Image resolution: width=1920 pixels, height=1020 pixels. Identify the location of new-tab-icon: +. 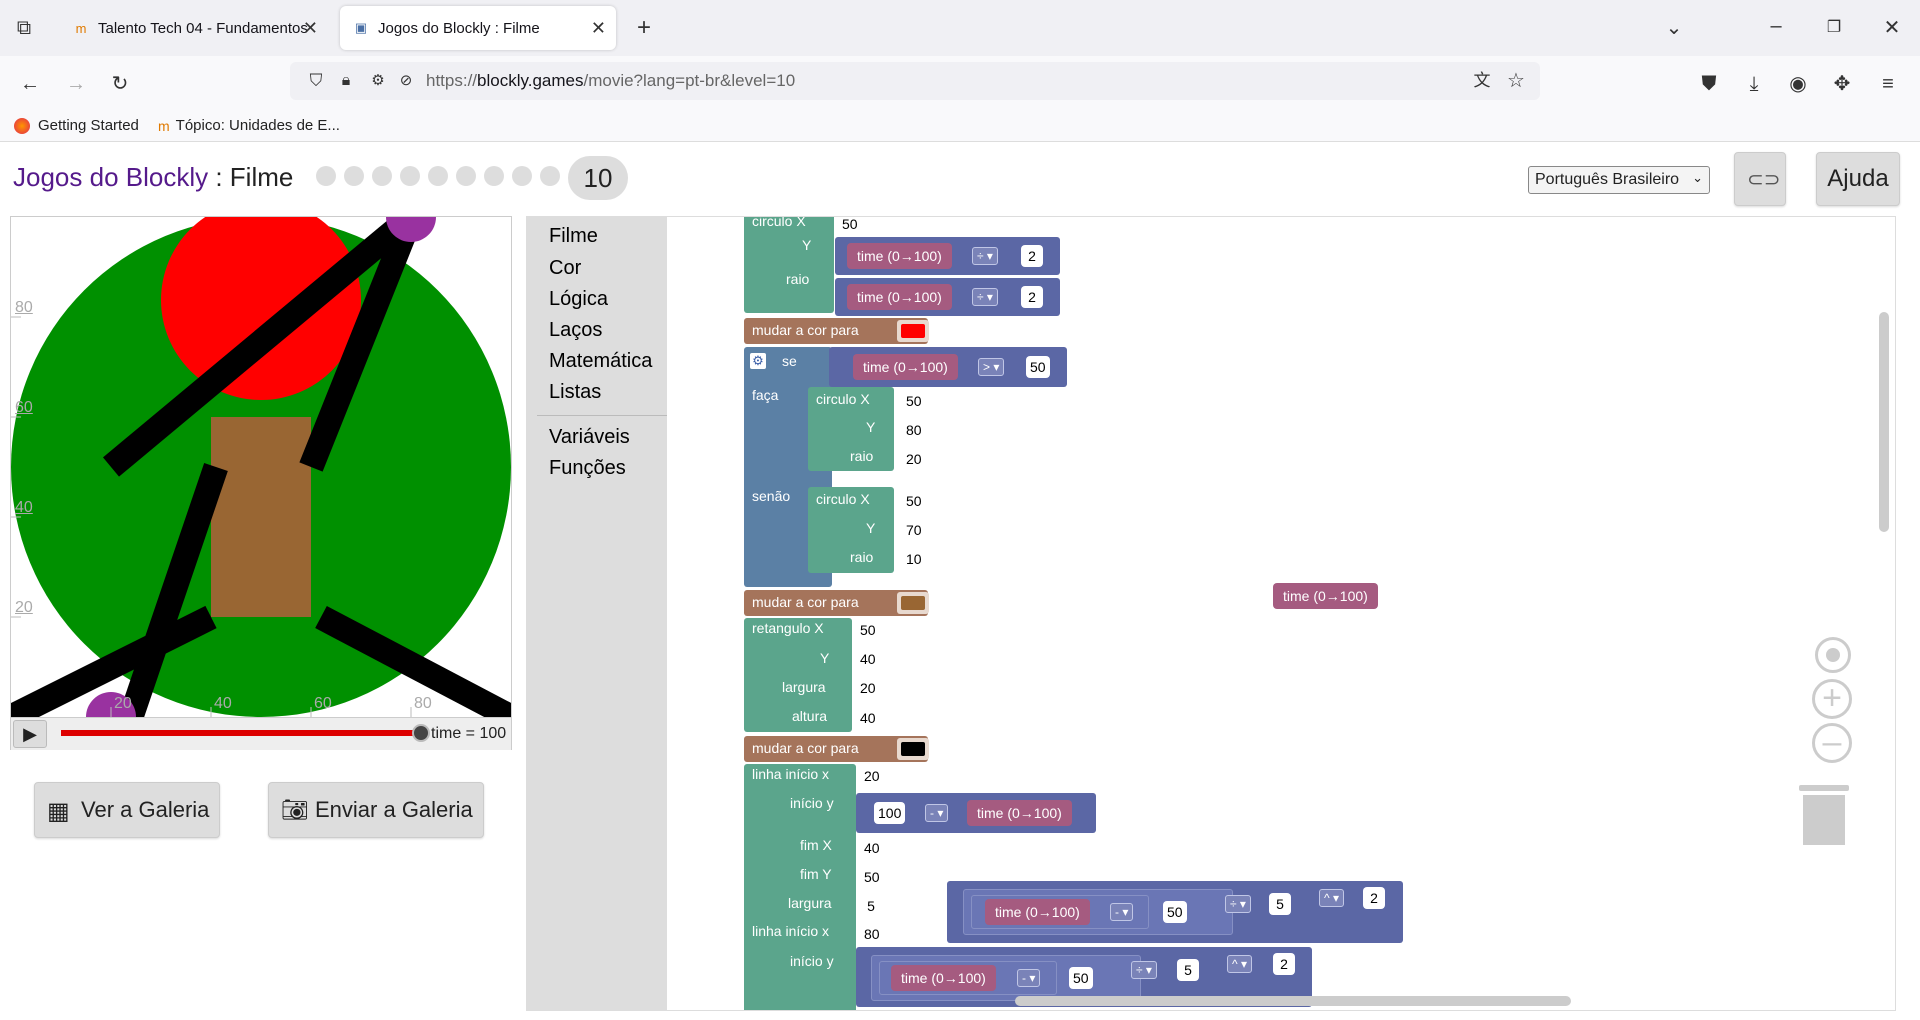
(644, 28).